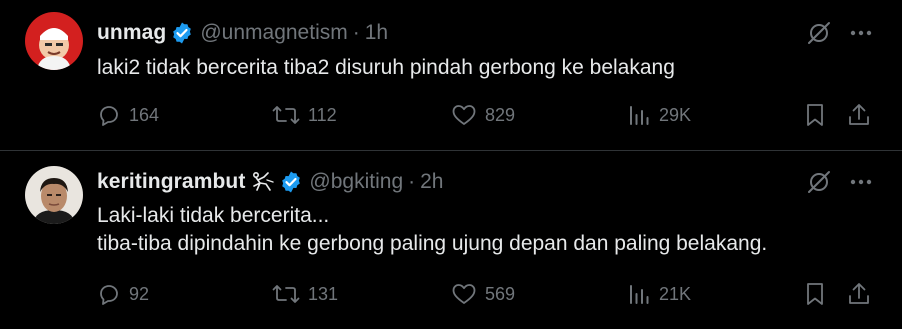 This screenshot has width=902, height=329. What do you see at coordinates (144, 114) in the screenshot?
I see `reply-count: 164` at bounding box center [144, 114].